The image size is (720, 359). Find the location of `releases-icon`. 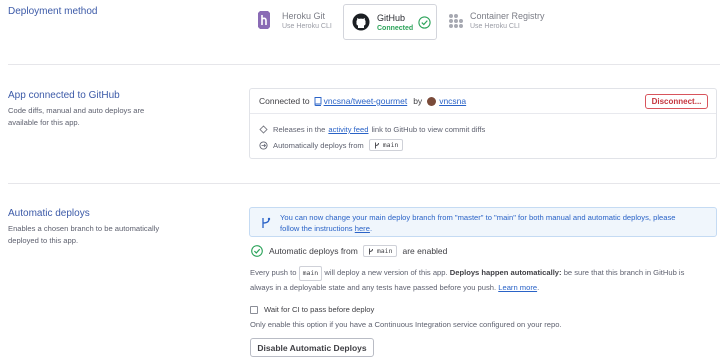

releases-icon is located at coordinates (263, 129).